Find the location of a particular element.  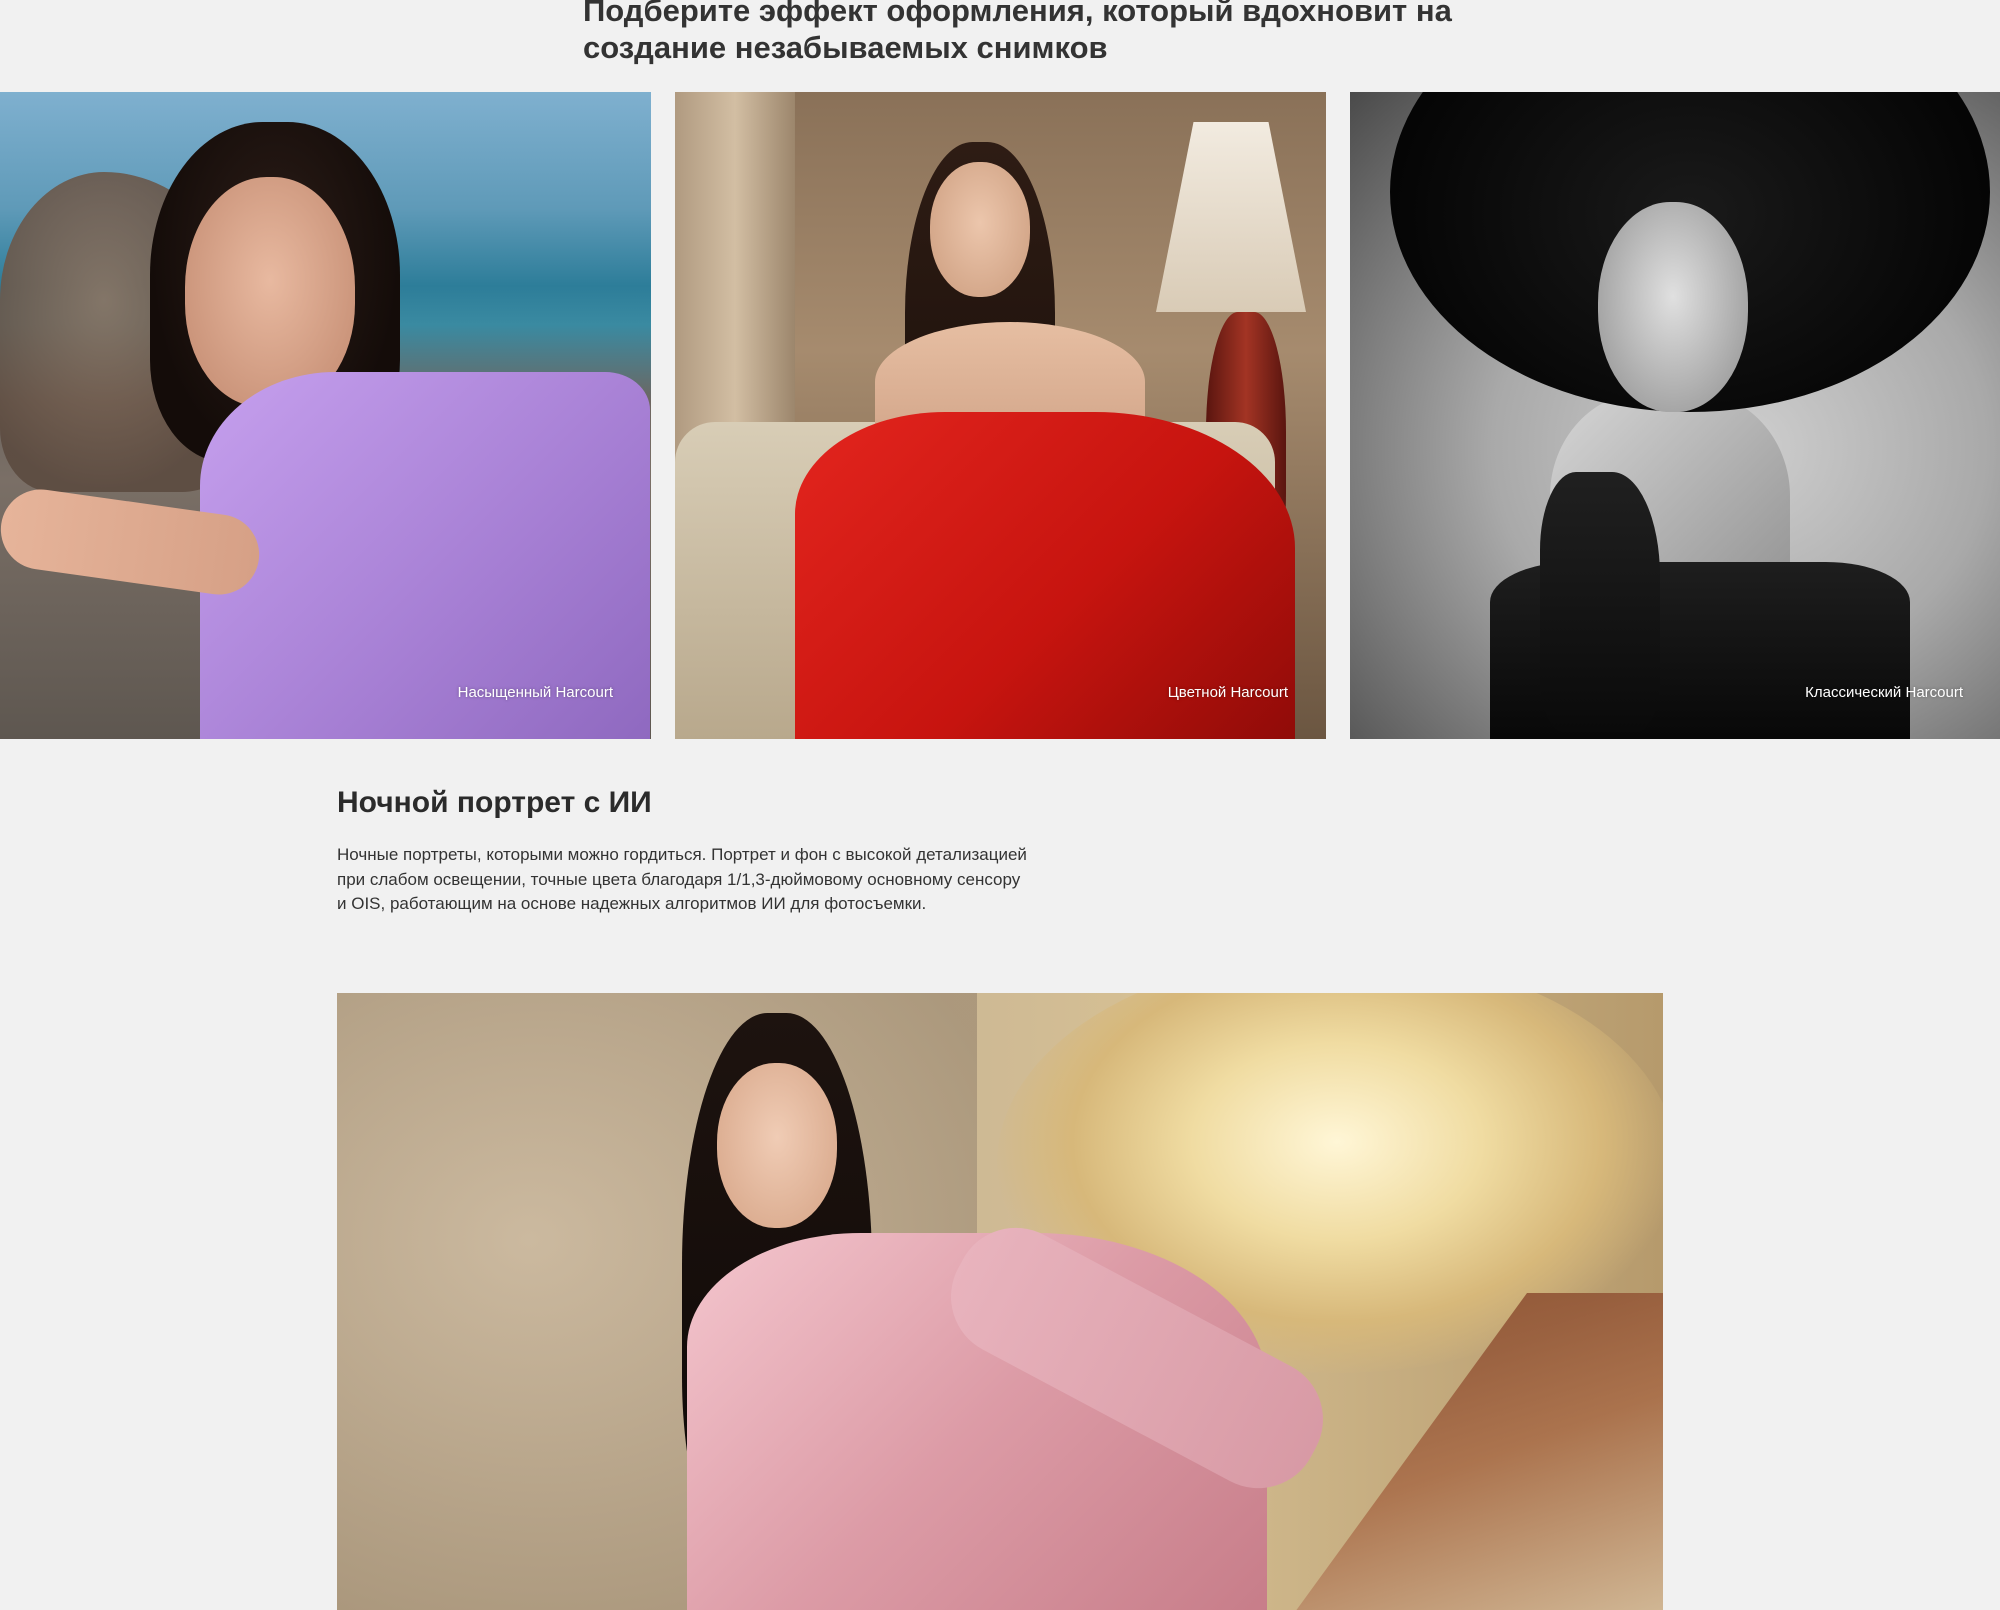

style-caption: Классический Harcourt is located at coordinates (1884, 692).